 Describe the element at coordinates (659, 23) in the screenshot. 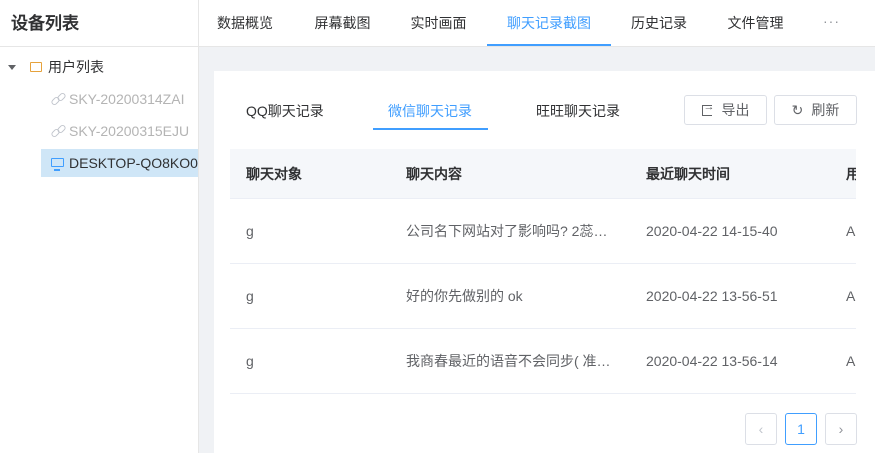

I see `tab-history: 历史记录` at that location.